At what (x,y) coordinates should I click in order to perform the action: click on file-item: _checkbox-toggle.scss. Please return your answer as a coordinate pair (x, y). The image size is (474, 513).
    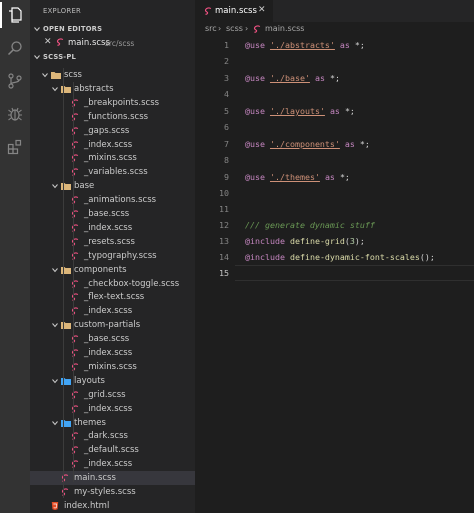
    Looking at the image, I should click on (112, 284).